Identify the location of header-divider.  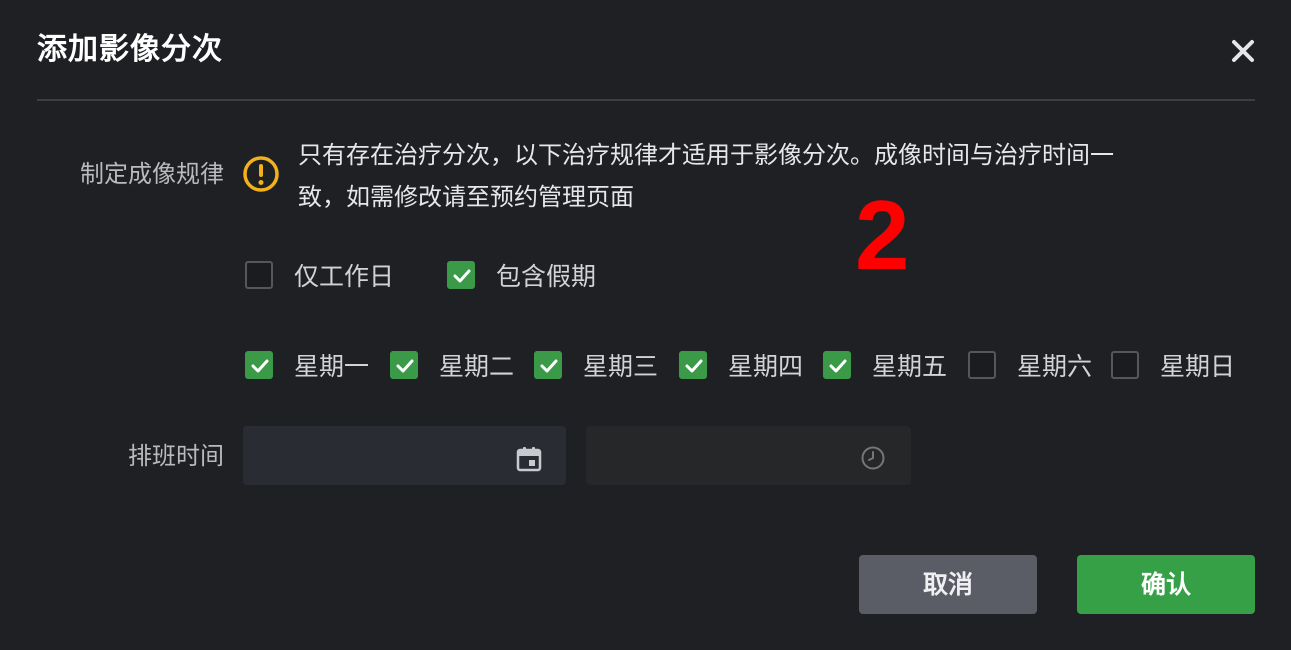
(646, 100).